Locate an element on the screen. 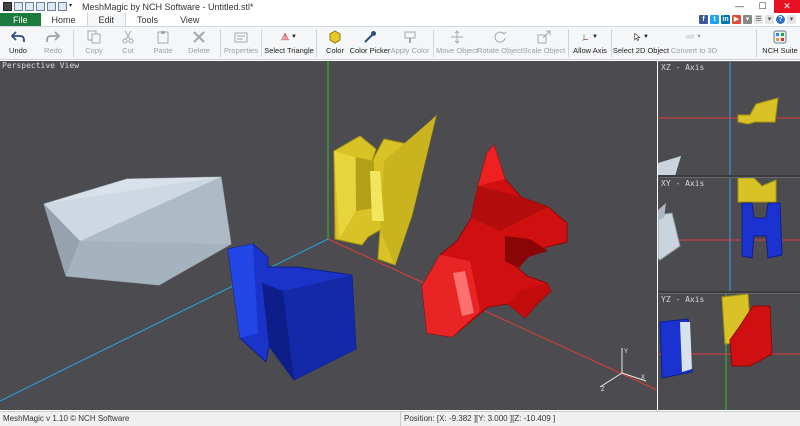 The image size is (800, 426). convert-to-3d-button: ▼ Convert to 3D is located at coordinates (694, 43).